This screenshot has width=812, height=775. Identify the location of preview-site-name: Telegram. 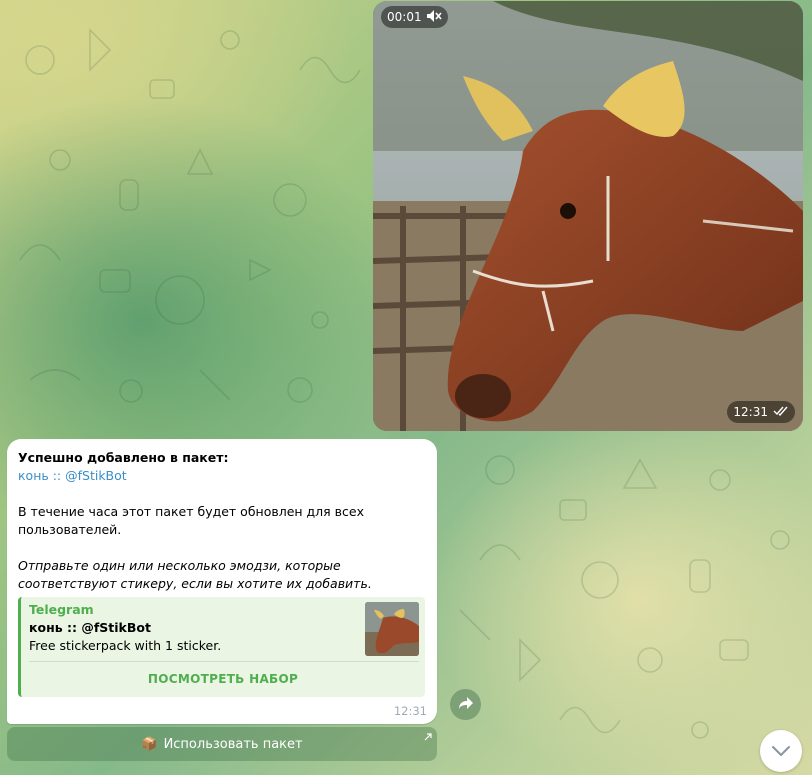
(61, 609).